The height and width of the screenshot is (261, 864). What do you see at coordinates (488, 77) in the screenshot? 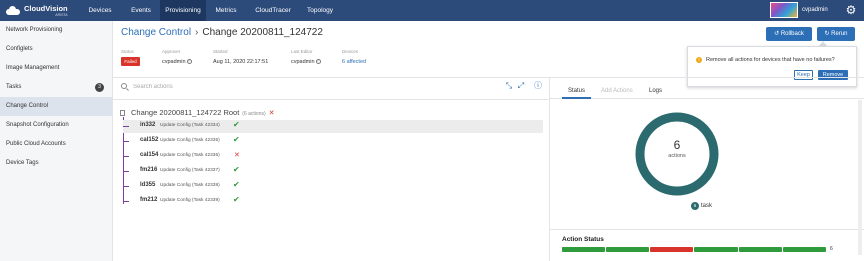
I see `header-divider` at bounding box center [488, 77].